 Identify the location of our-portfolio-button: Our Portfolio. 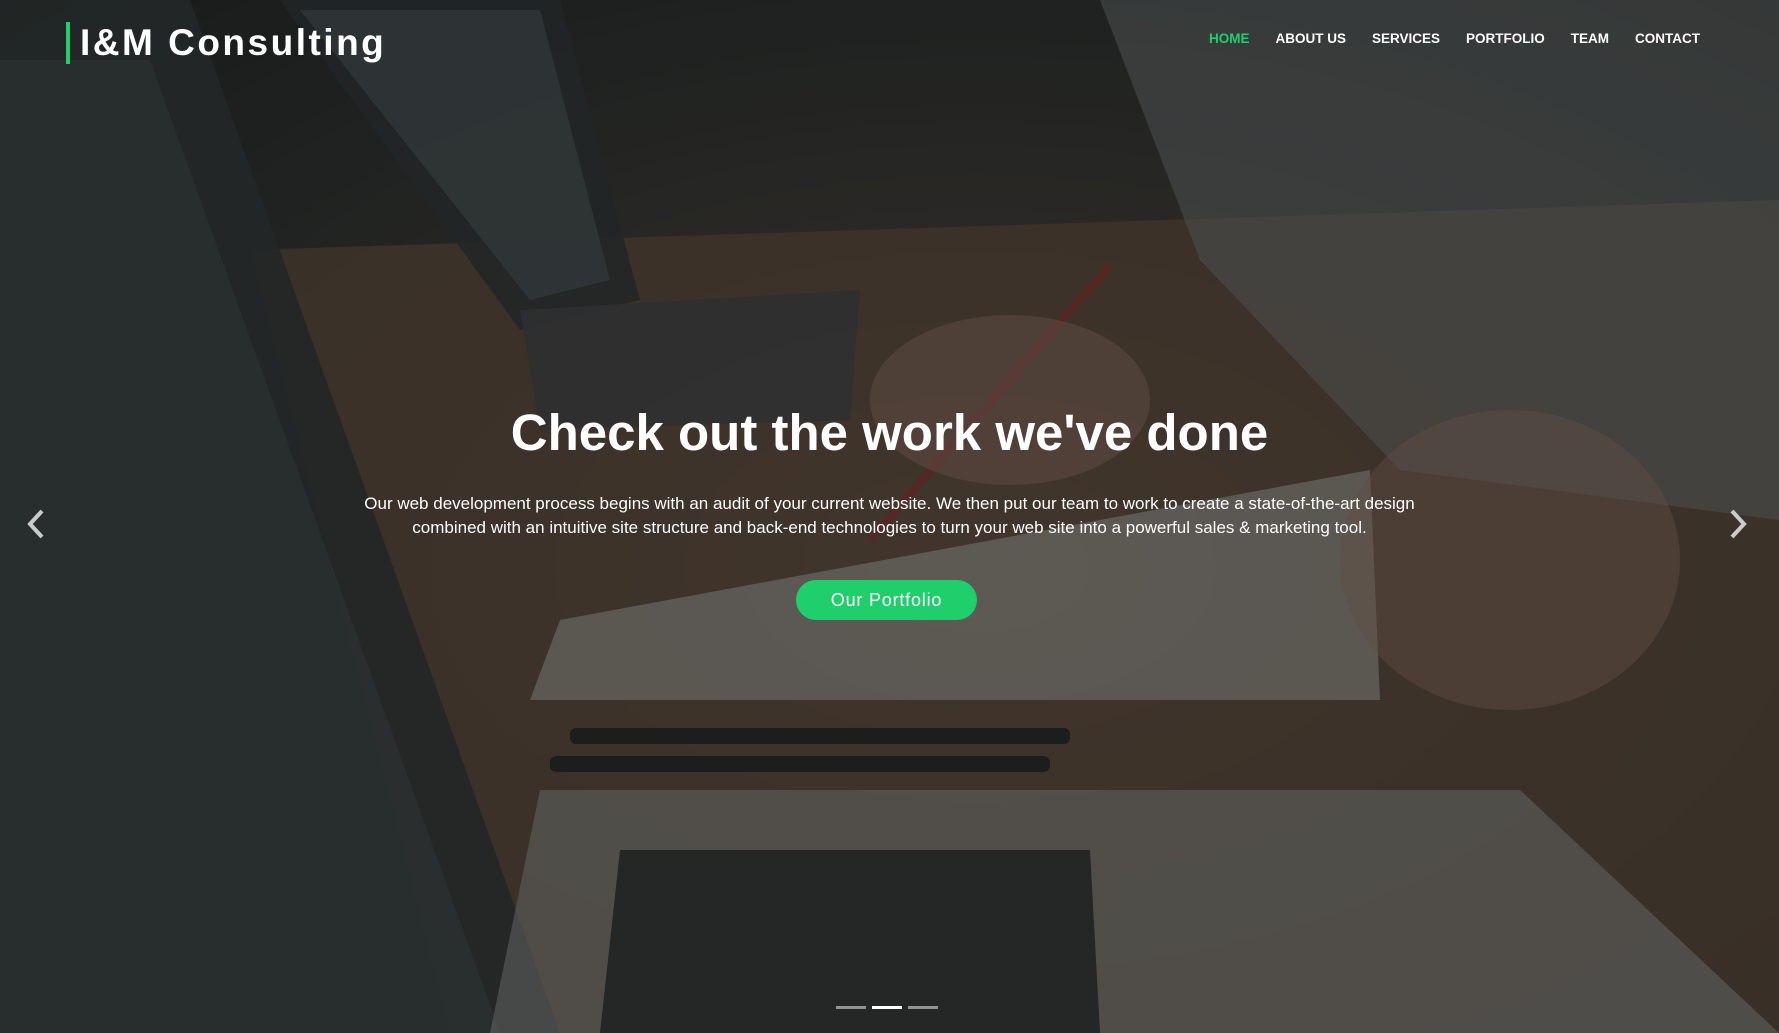
(886, 600).